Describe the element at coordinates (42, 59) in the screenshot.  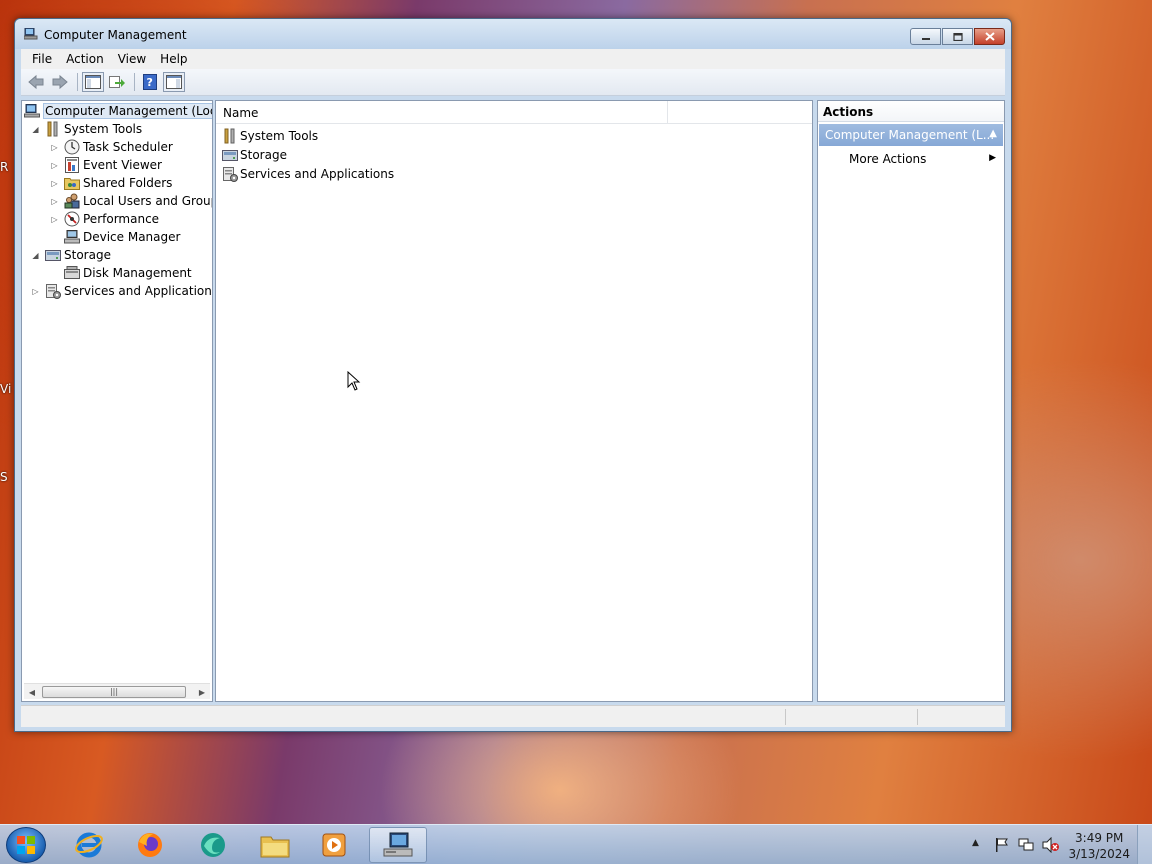
I see `menu-file: File` at that location.